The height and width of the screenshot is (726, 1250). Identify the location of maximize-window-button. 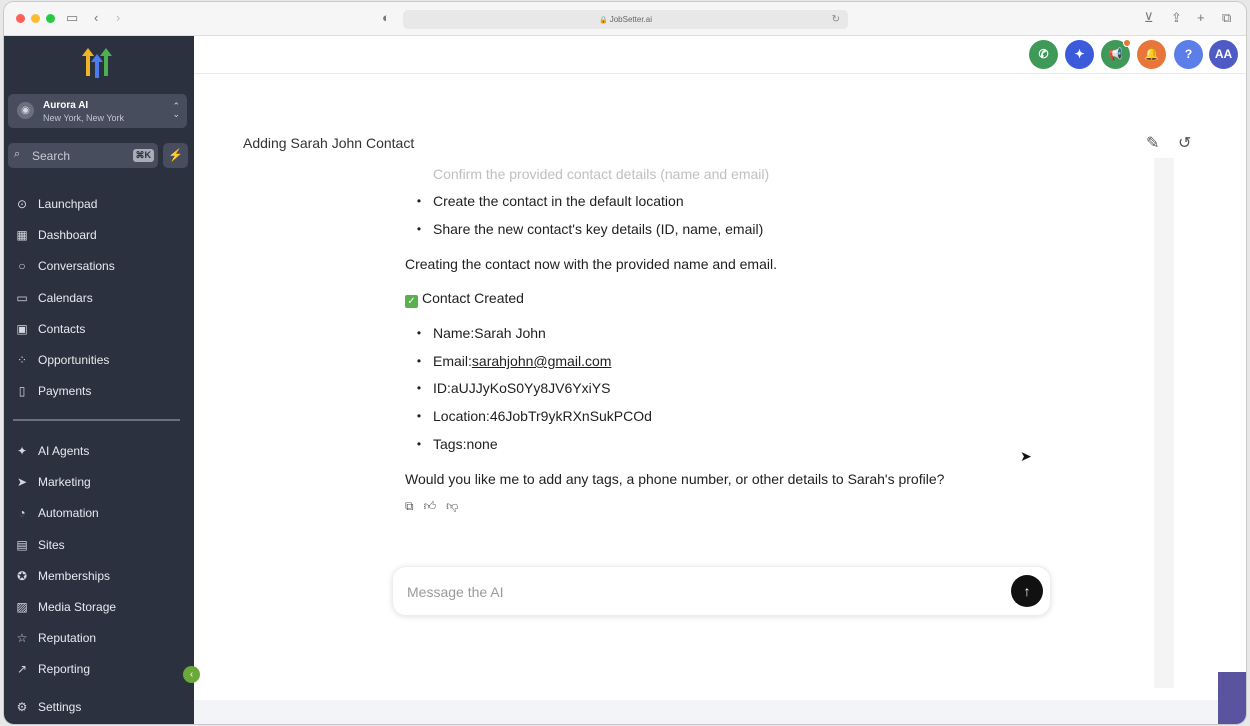
(50, 18).